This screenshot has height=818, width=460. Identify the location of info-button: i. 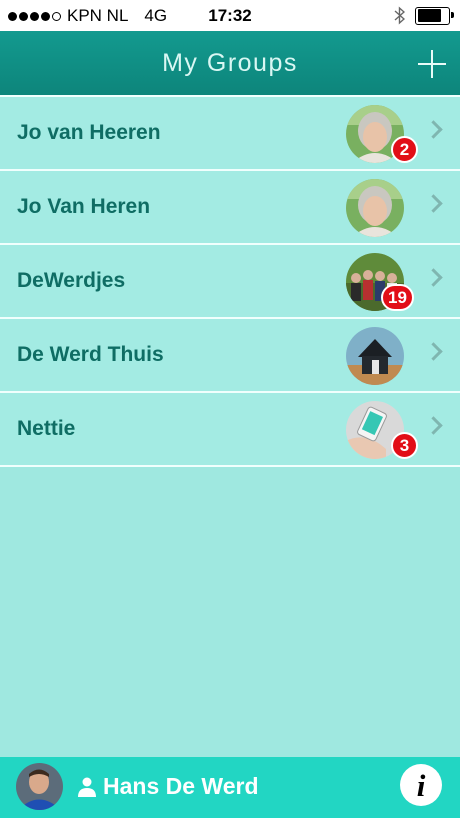
(421, 785).